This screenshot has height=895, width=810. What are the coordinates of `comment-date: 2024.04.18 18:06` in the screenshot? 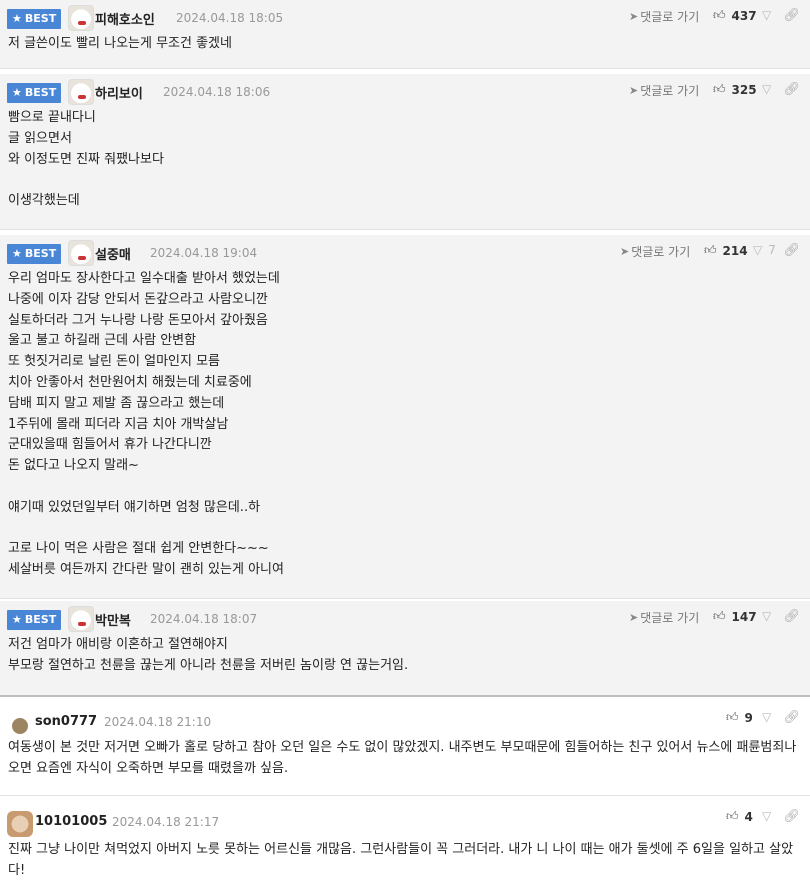 It's located at (217, 92).